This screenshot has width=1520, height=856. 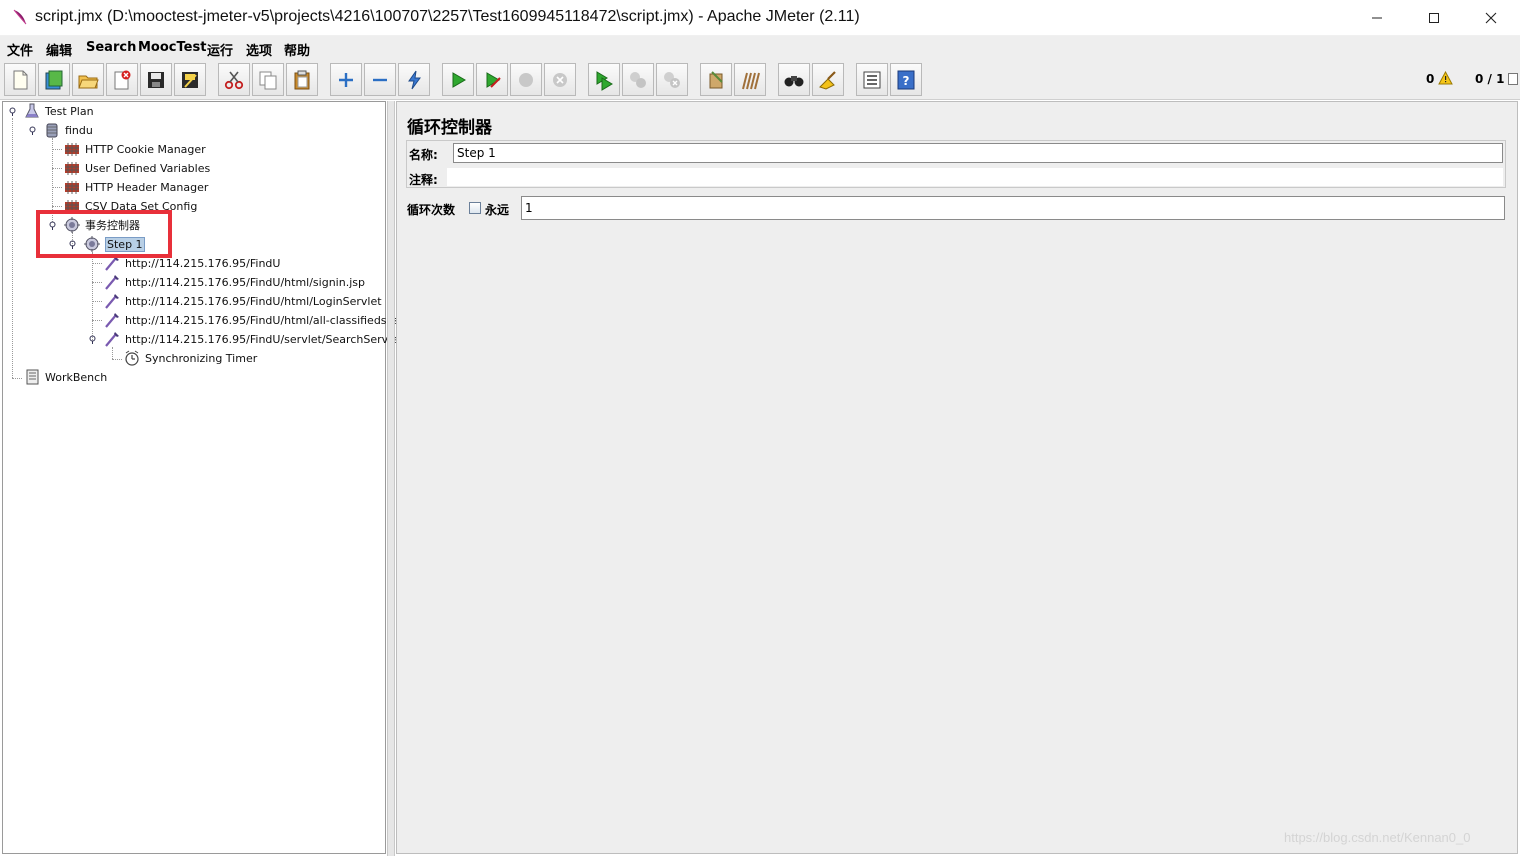 I want to click on new-button, so click(x=20, y=79).